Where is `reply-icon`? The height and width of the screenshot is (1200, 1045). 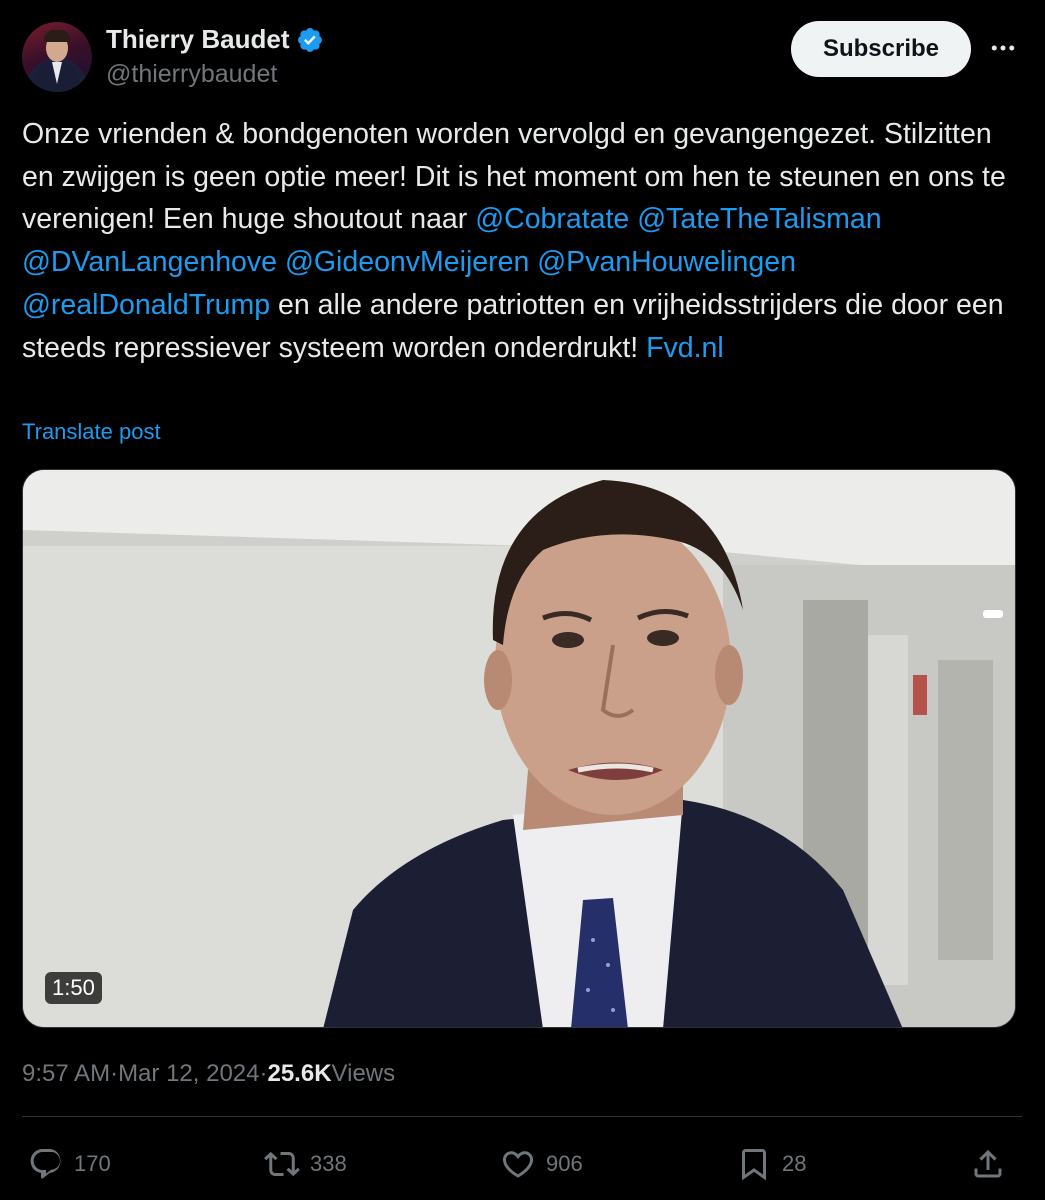
reply-icon is located at coordinates (45, 1164).